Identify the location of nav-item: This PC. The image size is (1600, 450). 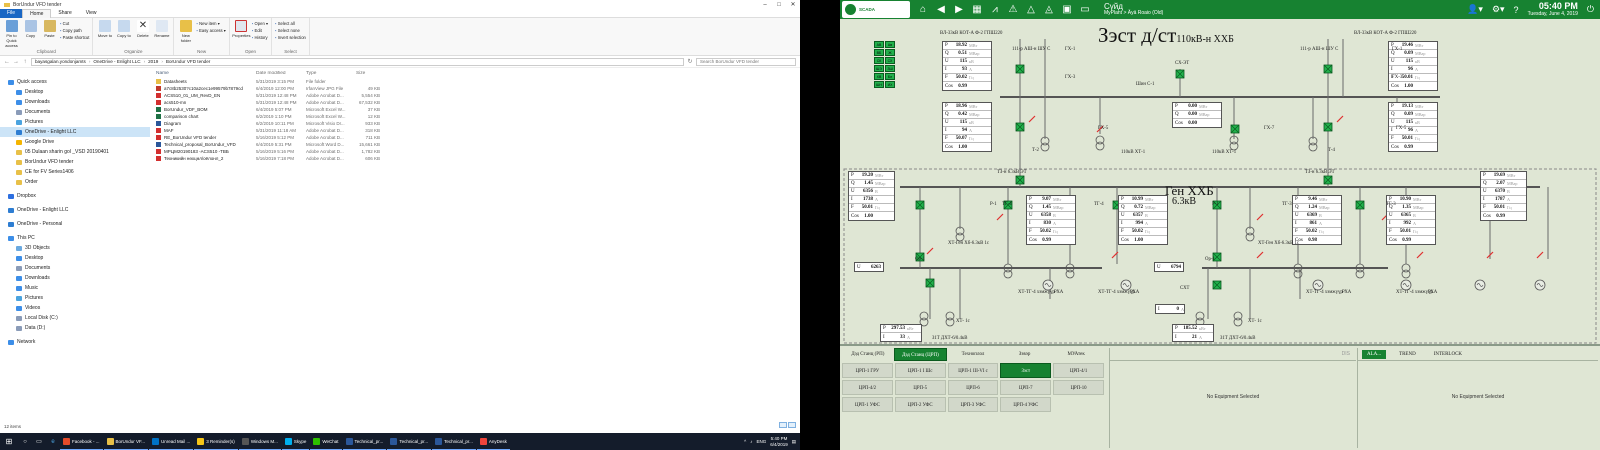
(75, 238).